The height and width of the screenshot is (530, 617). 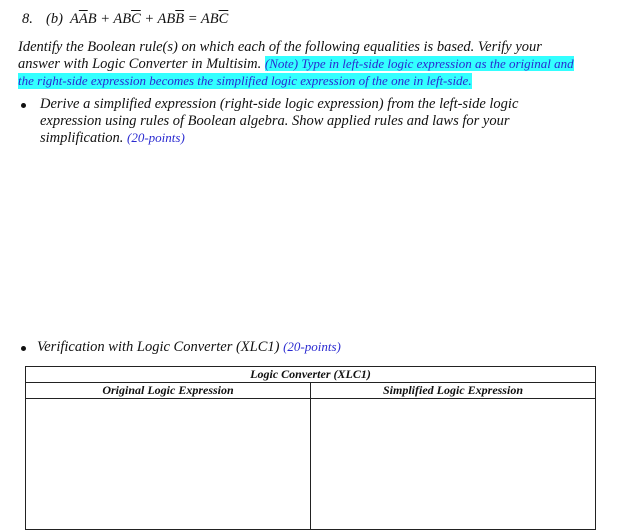 What do you see at coordinates (168, 390) in the screenshot?
I see `col-header-original: Original Logic Expression` at bounding box center [168, 390].